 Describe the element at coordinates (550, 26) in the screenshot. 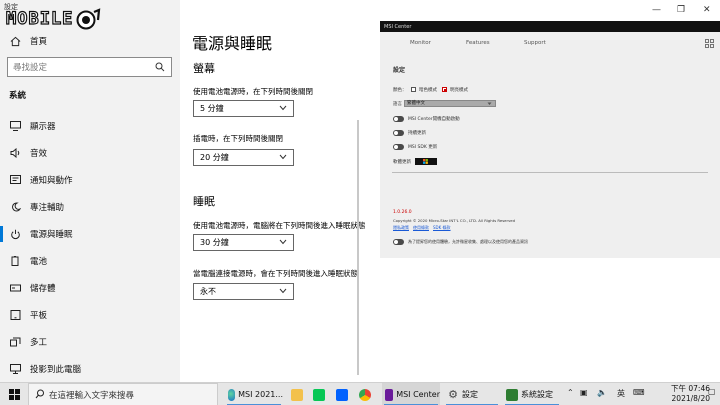

I see `msi-titlebar: MSI Center` at that location.